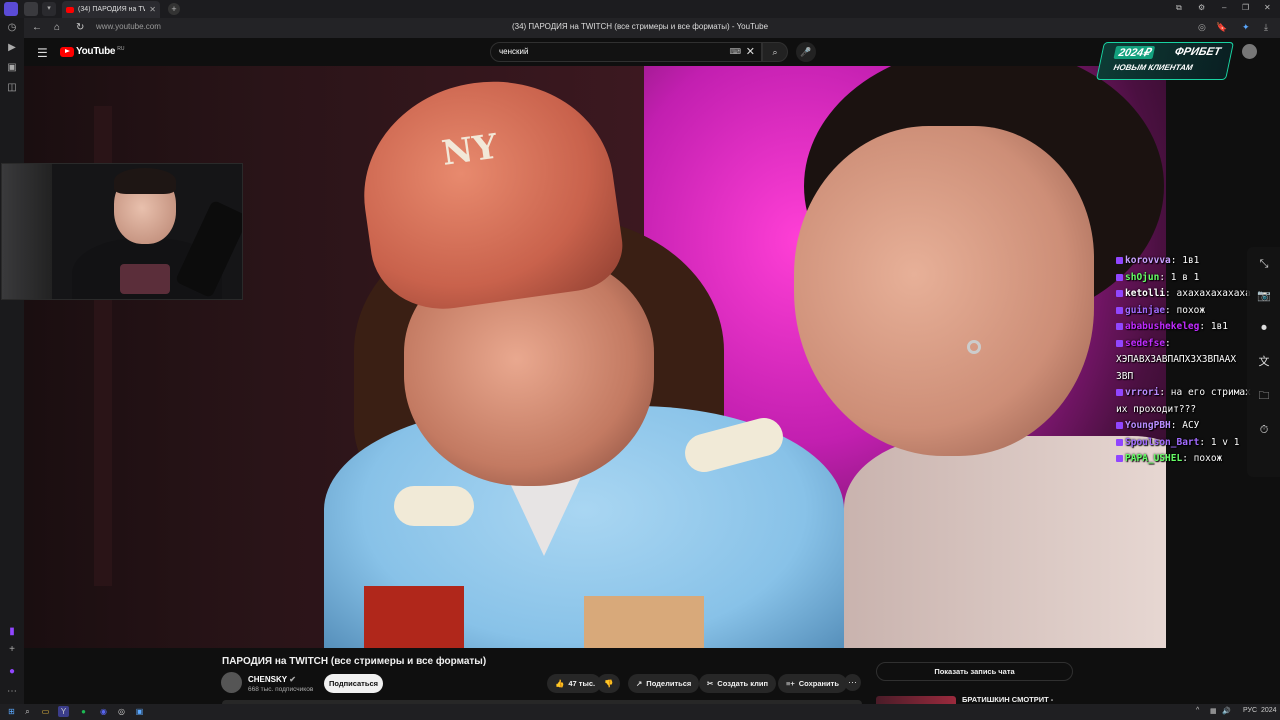  I want to click on chat-username: guinjae, so click(1145, 310).